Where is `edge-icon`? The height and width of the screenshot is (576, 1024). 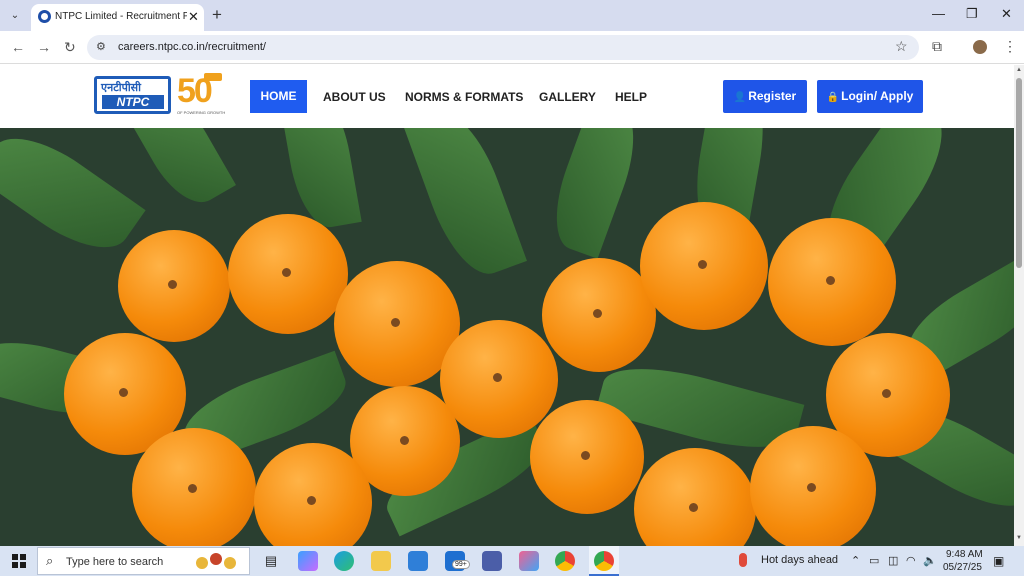
edge-icon is located at coordinates (344, 561).